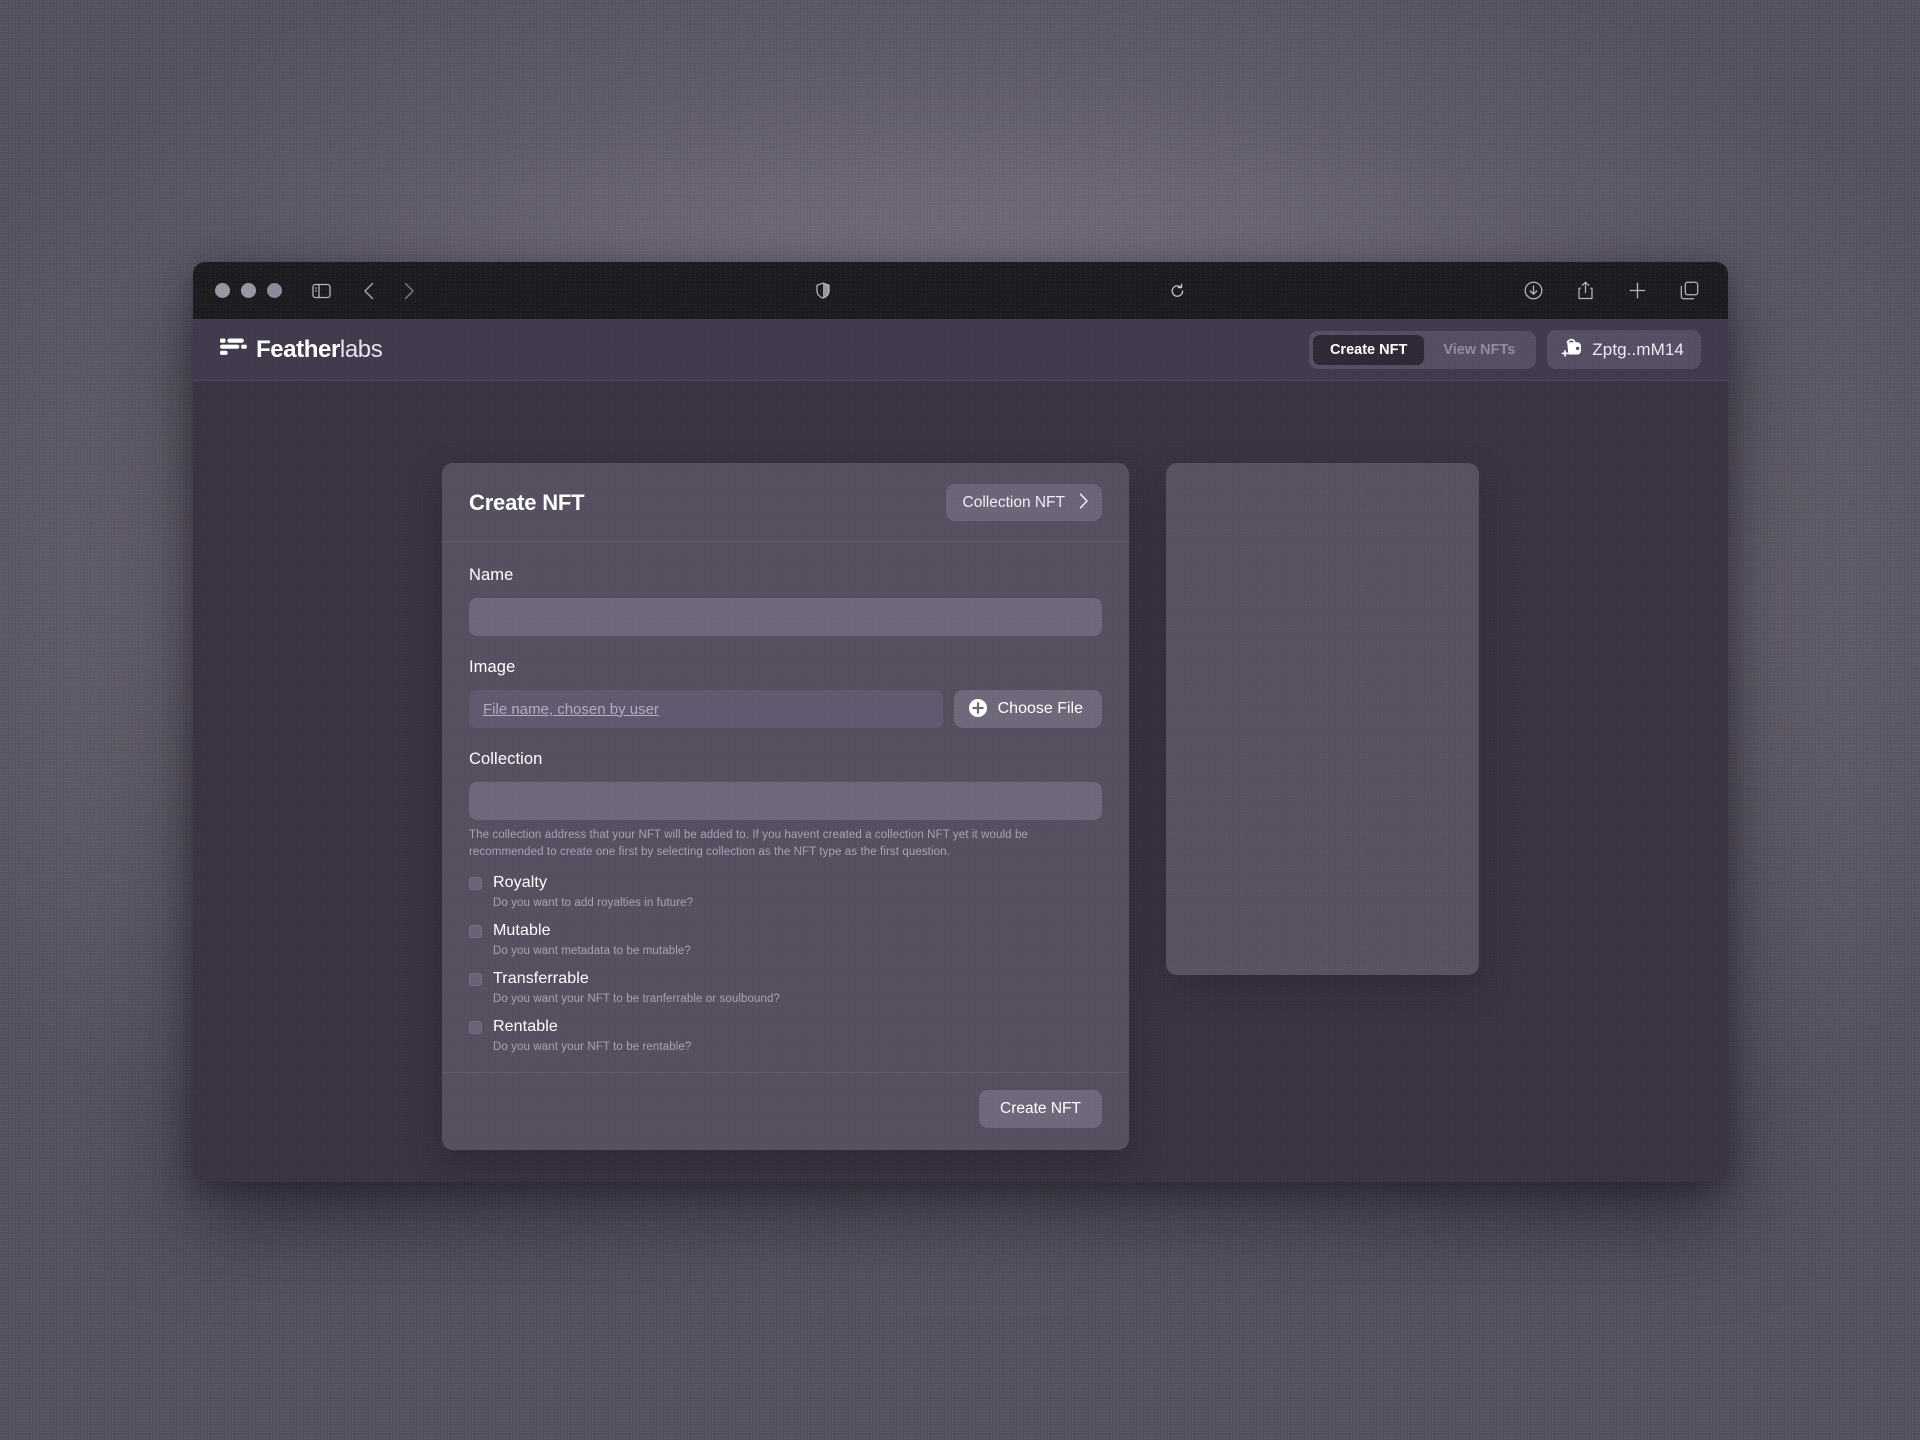  I want to click on sidebar-icon, so click(321, 291).